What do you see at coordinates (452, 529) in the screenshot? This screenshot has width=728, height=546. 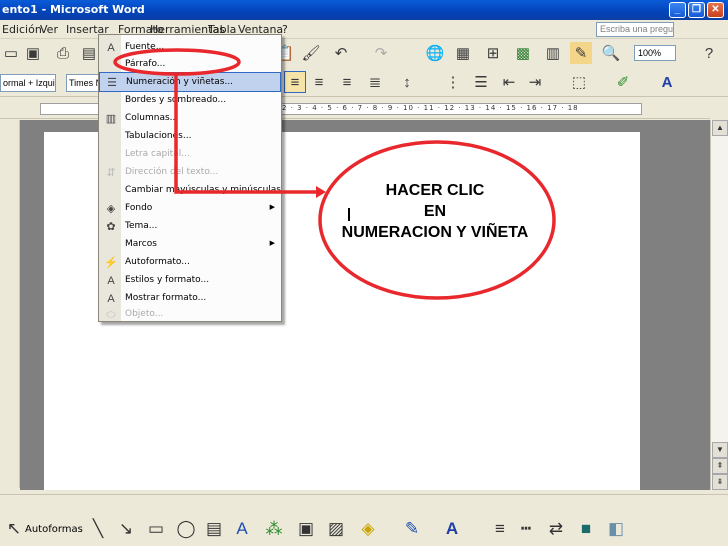 I see `draw-font-color-icon: A` at bounding box center [452, 529].